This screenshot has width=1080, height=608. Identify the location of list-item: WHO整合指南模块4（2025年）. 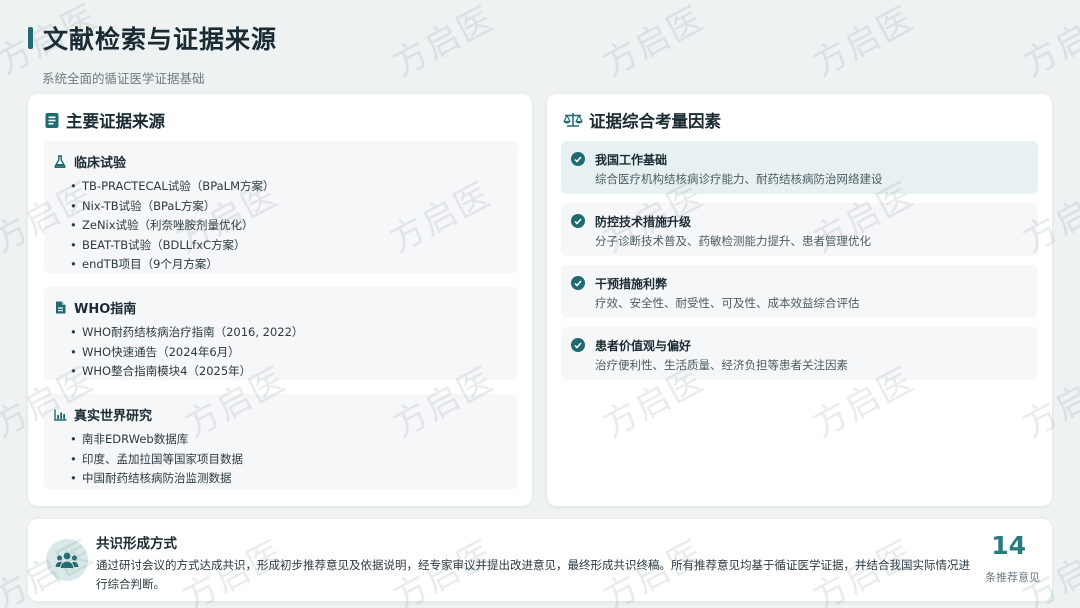
(294, 372).